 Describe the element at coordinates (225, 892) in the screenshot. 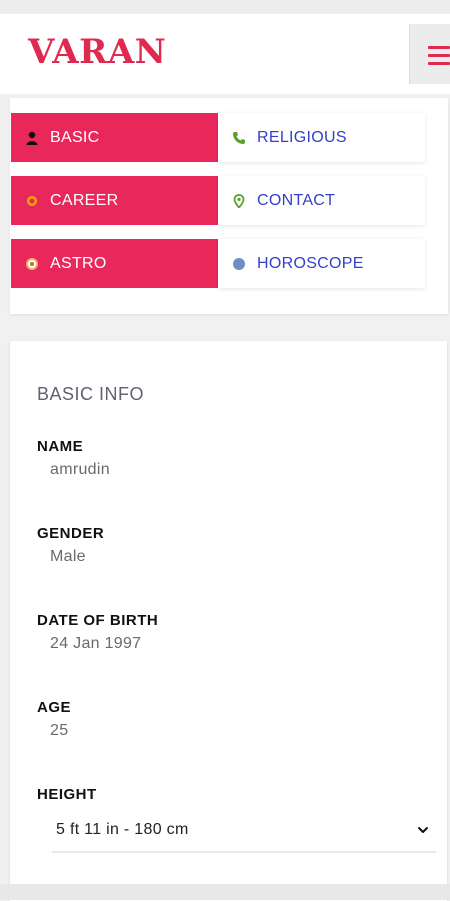

I see `bottom-strip` at that location.